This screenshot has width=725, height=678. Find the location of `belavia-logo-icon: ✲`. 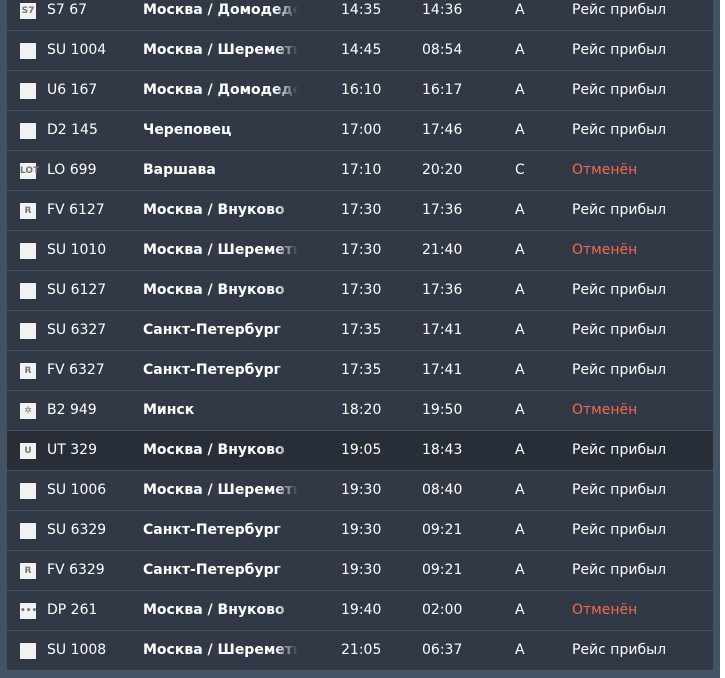

belavia-logo-icon: ✲ is located at coordinates (28, 411).